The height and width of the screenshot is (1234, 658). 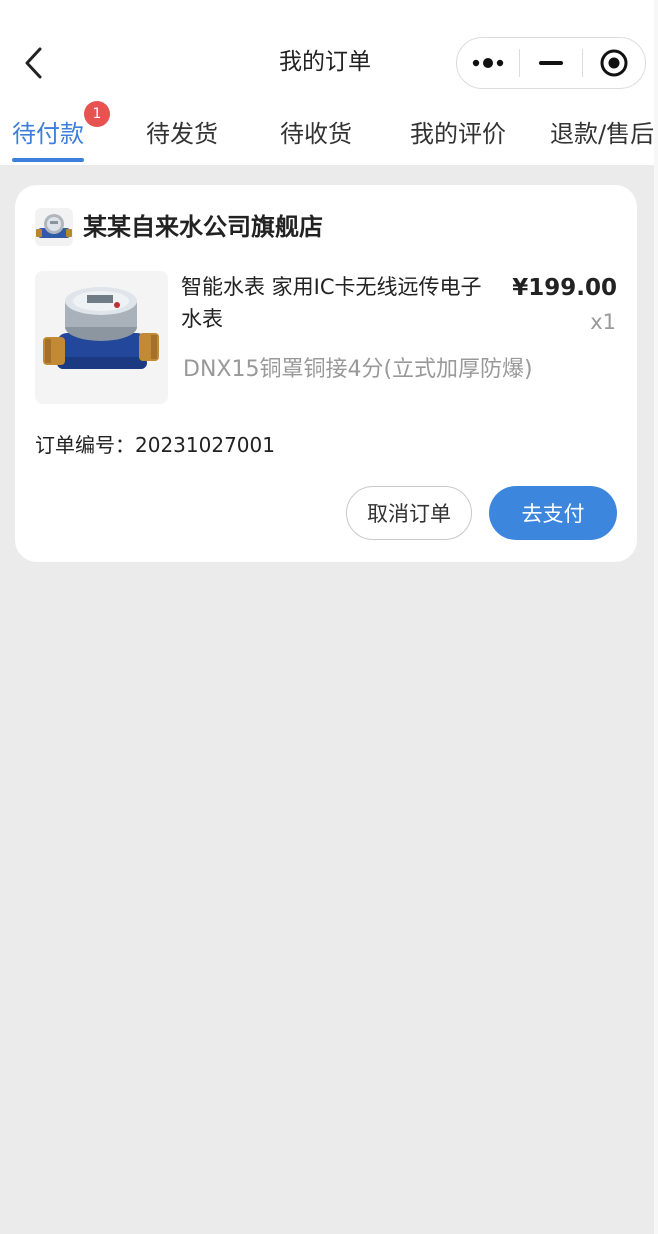 What do you see at coordinates (409, 513) in the screenshot?
I see `cancel-order-button: 取消订单` at bounding box center [409, 513].